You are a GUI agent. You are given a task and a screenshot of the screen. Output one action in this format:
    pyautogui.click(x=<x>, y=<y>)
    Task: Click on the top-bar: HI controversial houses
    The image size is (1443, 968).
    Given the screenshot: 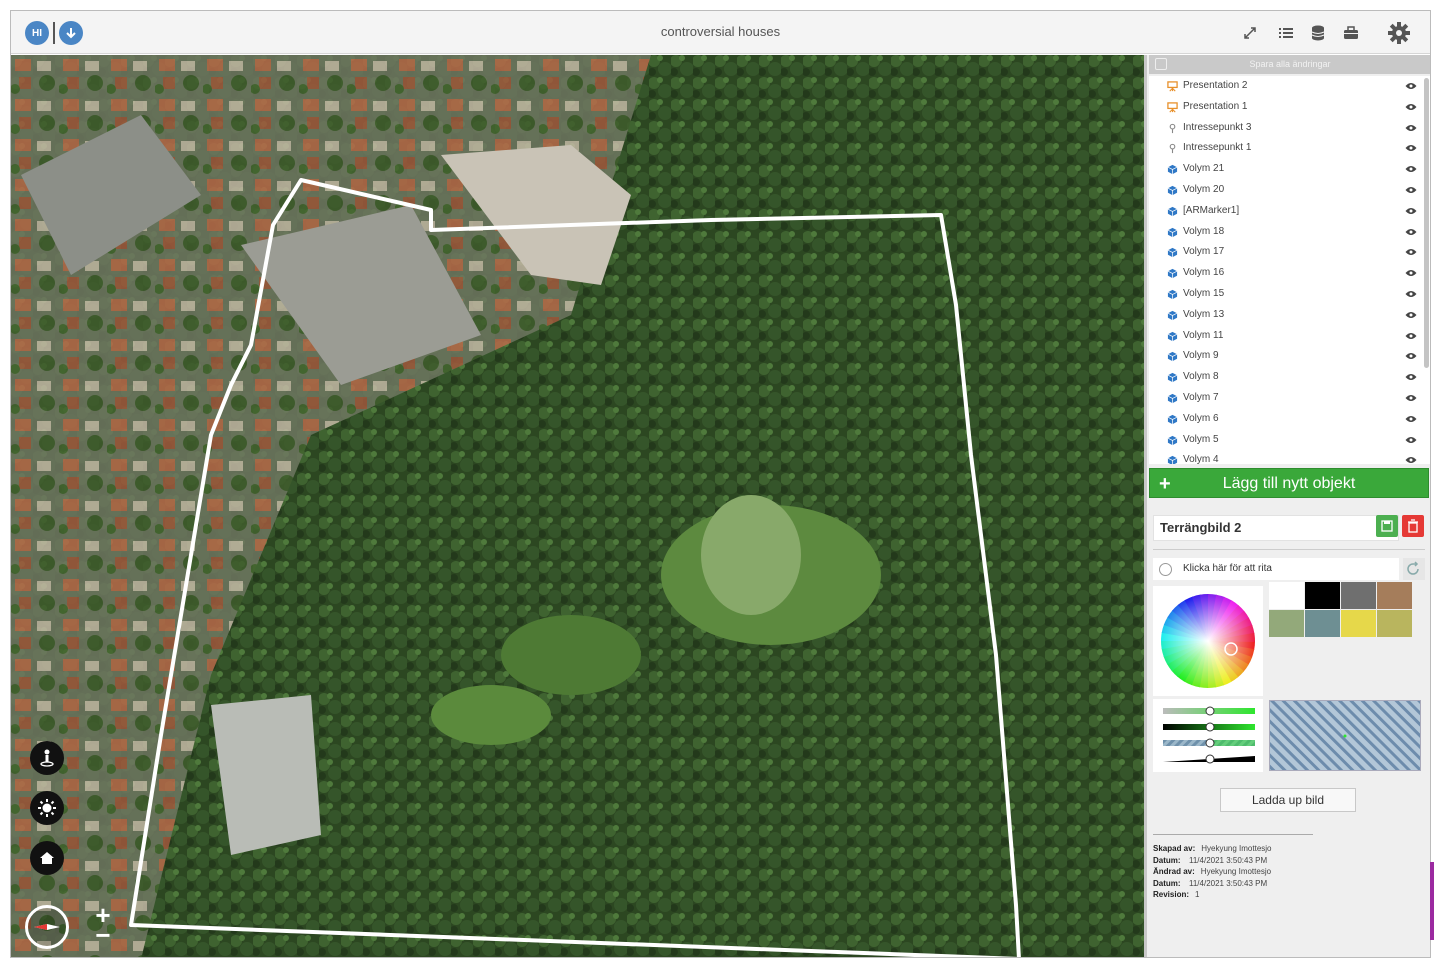 What is the action you would take?
    pyautogui.click(x=720, y=32)
    